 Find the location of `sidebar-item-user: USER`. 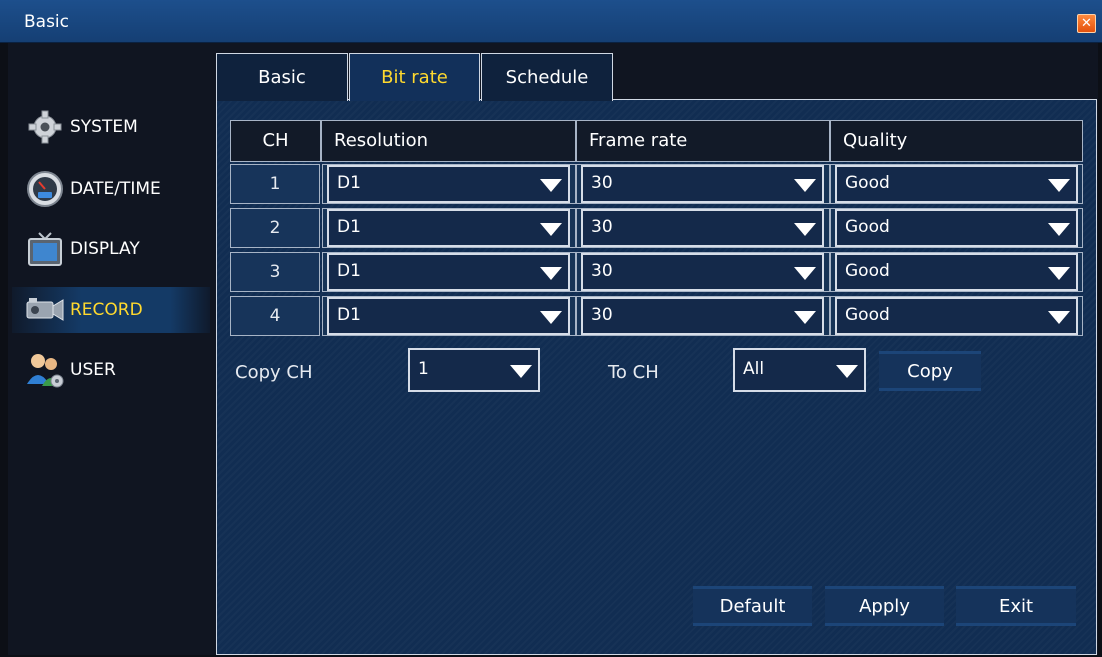

sidebar-item-user: USER is located at coordinates (111, 370).